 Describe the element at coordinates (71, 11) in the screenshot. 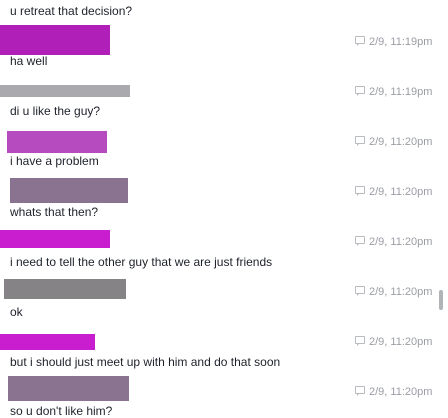

I see `message-text: u retreat that decision?` at that location.